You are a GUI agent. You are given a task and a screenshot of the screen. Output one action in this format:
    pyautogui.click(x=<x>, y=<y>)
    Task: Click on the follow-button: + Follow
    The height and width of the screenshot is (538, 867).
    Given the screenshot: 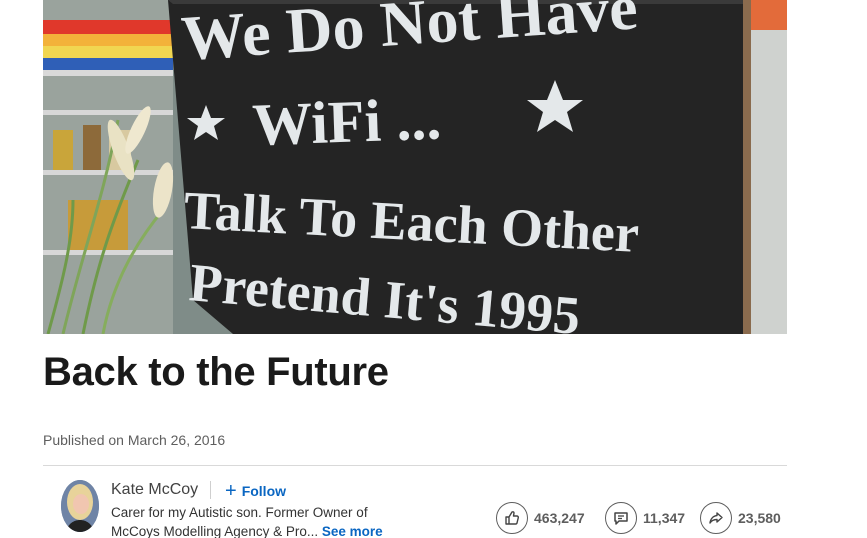 What is the action you would take?
    pyautogui.click(x=255, y=491)
    